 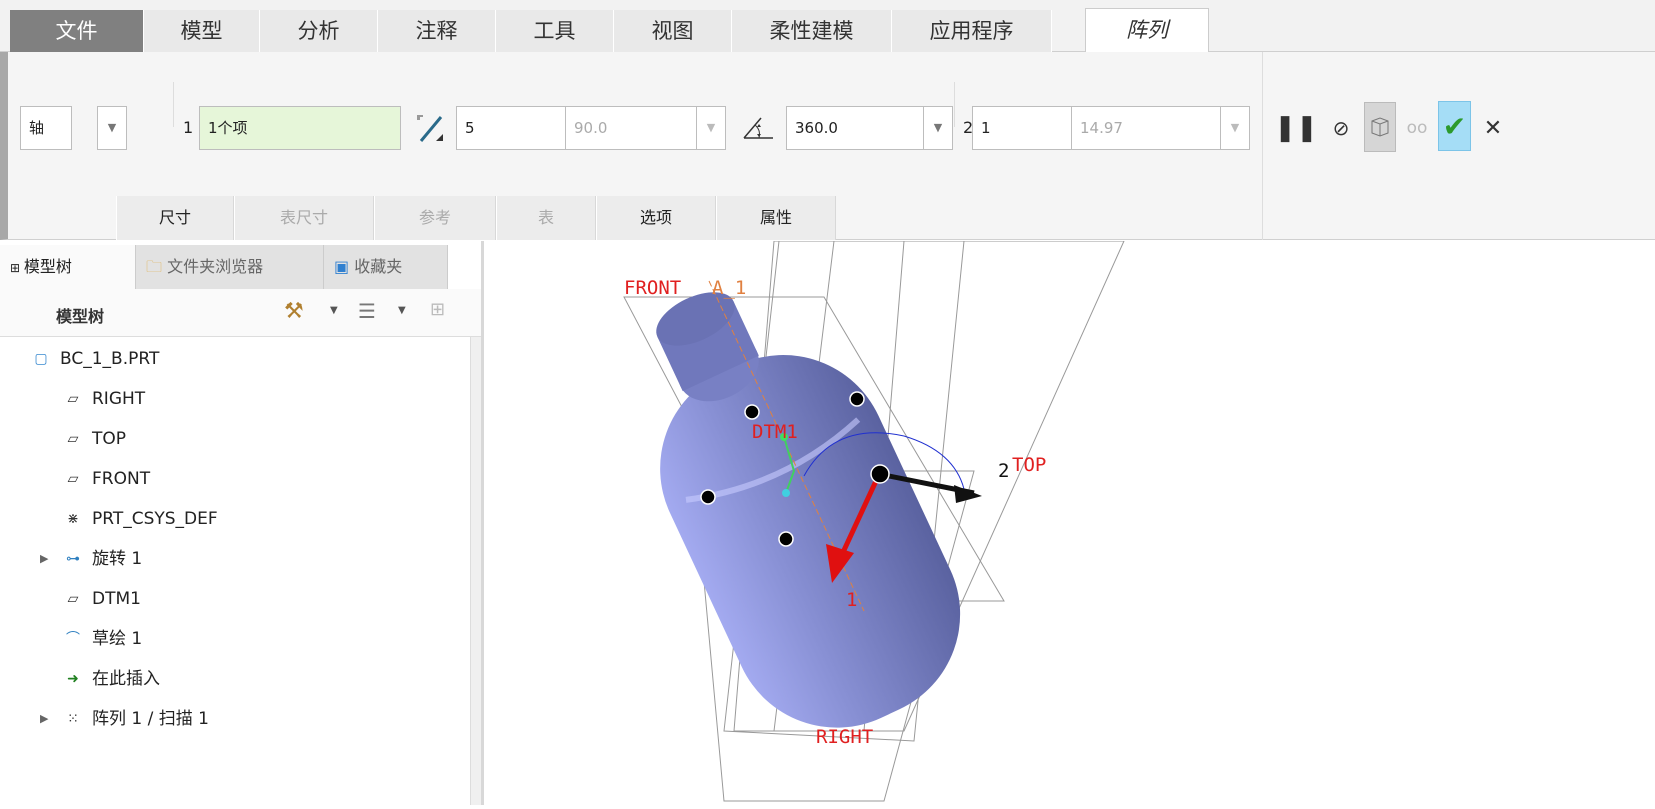 I want to click on csys-icon: ⋇, so click(x=73, y=519).